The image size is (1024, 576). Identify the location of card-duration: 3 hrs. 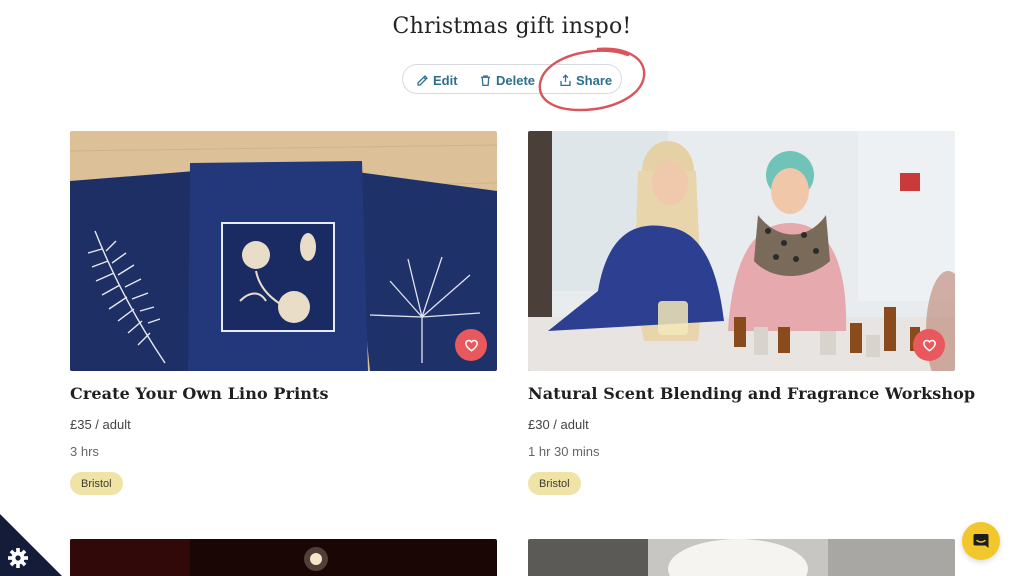
(84, 451).